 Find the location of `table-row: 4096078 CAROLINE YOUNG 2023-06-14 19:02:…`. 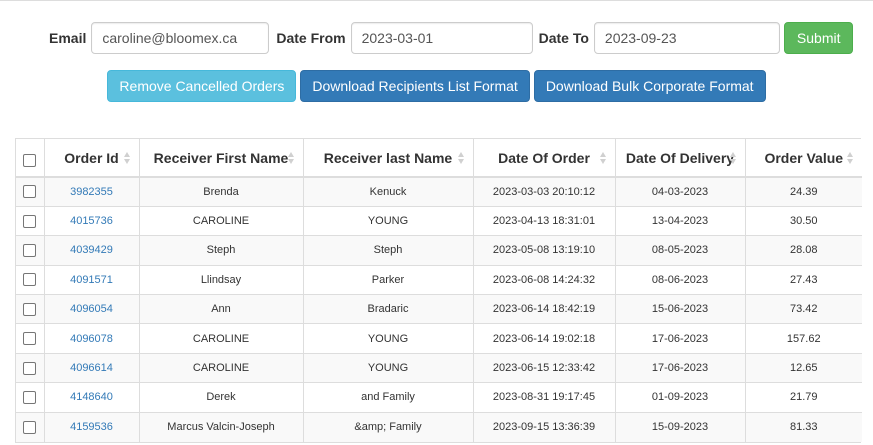

table-row: 4096078 CAROLINE YOUNG 2023-06-14 19:02:… is located at coordinates (439, 338).